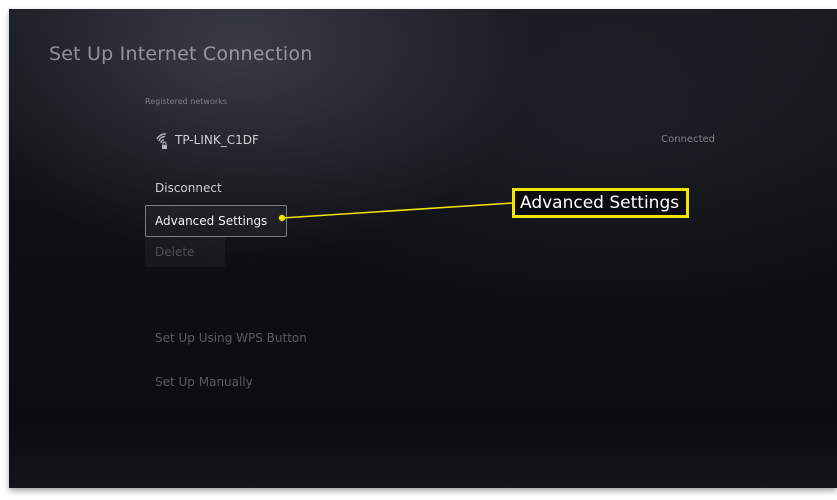  I want to click on disconnect-button: Disconnect, so click(188, 188).